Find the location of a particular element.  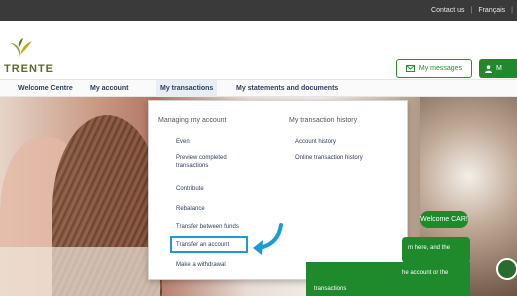

nav-my-account: My account is located at coordinates (109, 89).